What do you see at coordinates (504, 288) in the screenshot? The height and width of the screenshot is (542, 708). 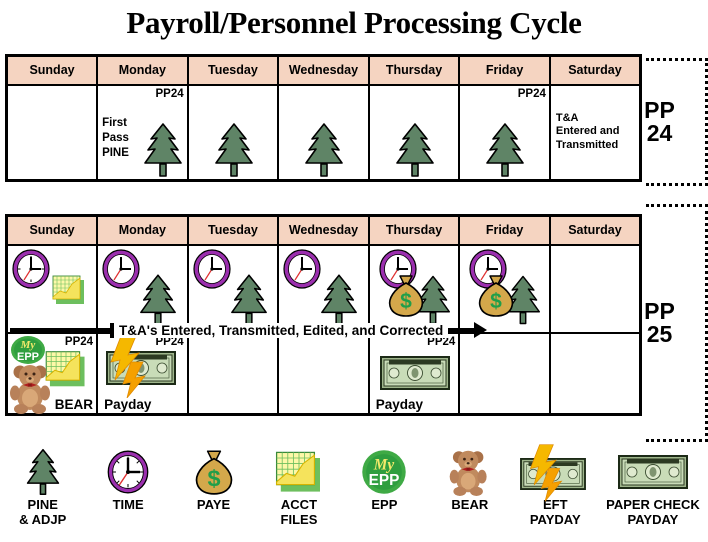 I see `pp25-r1-cell-friday: $` at bounding box center [504, 288].